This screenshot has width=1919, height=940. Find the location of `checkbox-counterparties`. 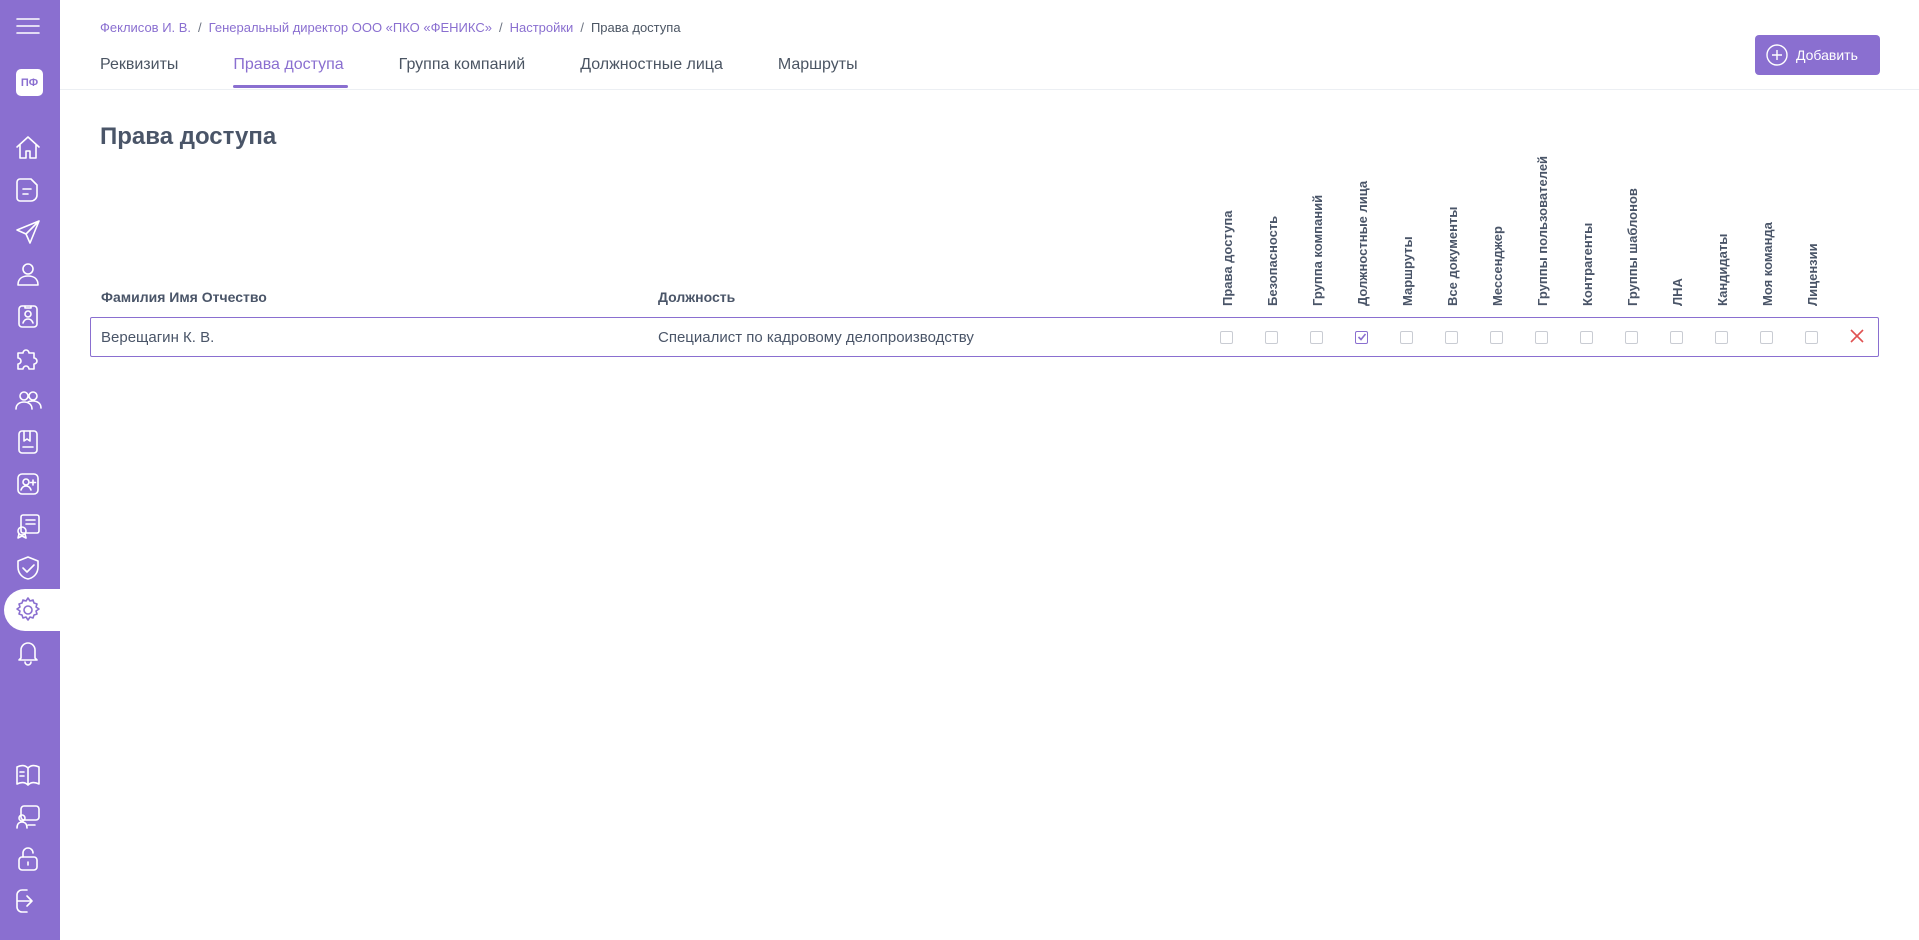

checkbox-counterparties is located at coordinates (1586, 337).